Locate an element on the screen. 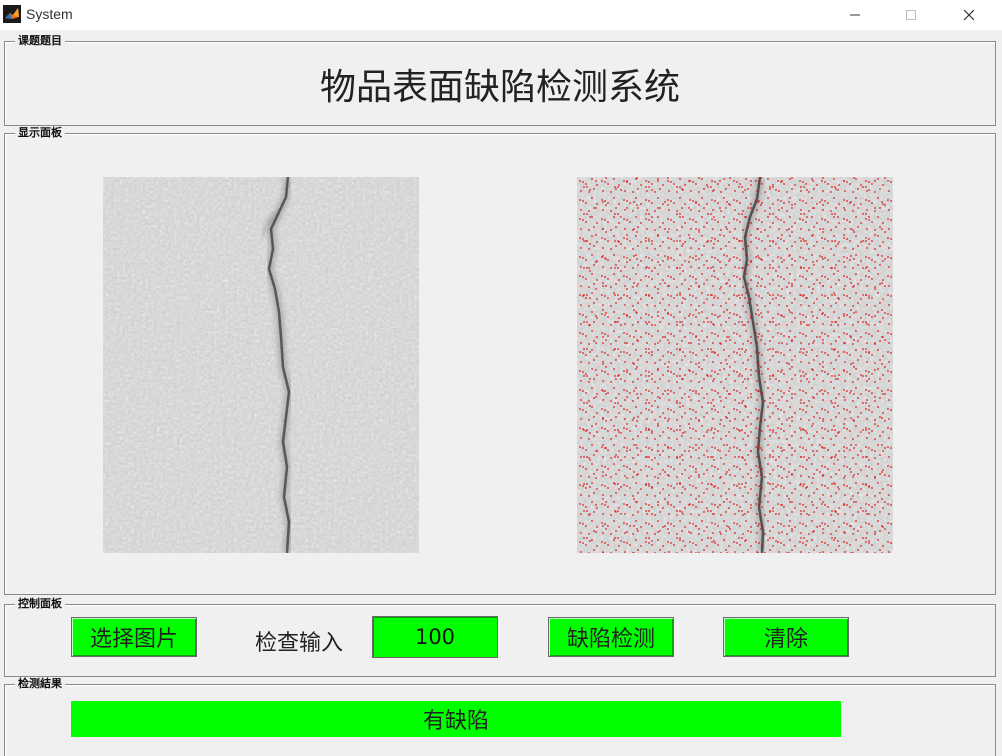 Image resolution: width=1002 pixels, height=756 pixels. check-input-label: 检查输入 is located at coordinates (299, 643).